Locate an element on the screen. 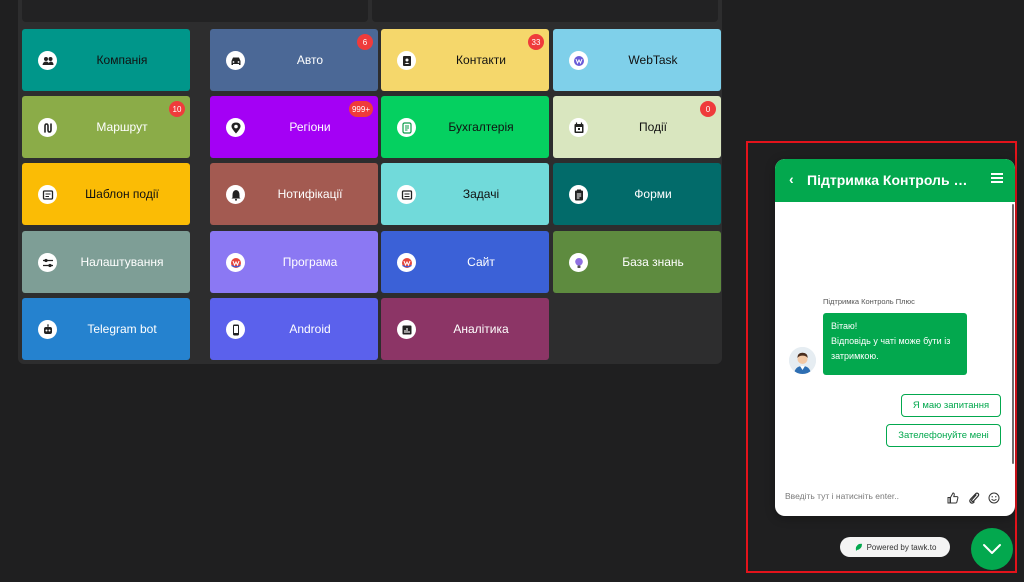 The width and height of the screenshot is (1024, 582). top-bar-right is located at coordinates (545, 11).